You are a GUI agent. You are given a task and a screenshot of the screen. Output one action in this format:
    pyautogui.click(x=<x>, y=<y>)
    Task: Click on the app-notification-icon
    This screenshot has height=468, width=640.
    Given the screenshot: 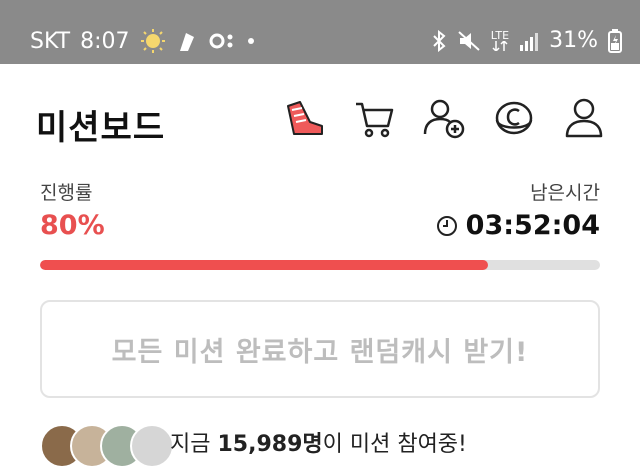 What is the action you would take?
    pyautogui.click(x=187, y=41)
    